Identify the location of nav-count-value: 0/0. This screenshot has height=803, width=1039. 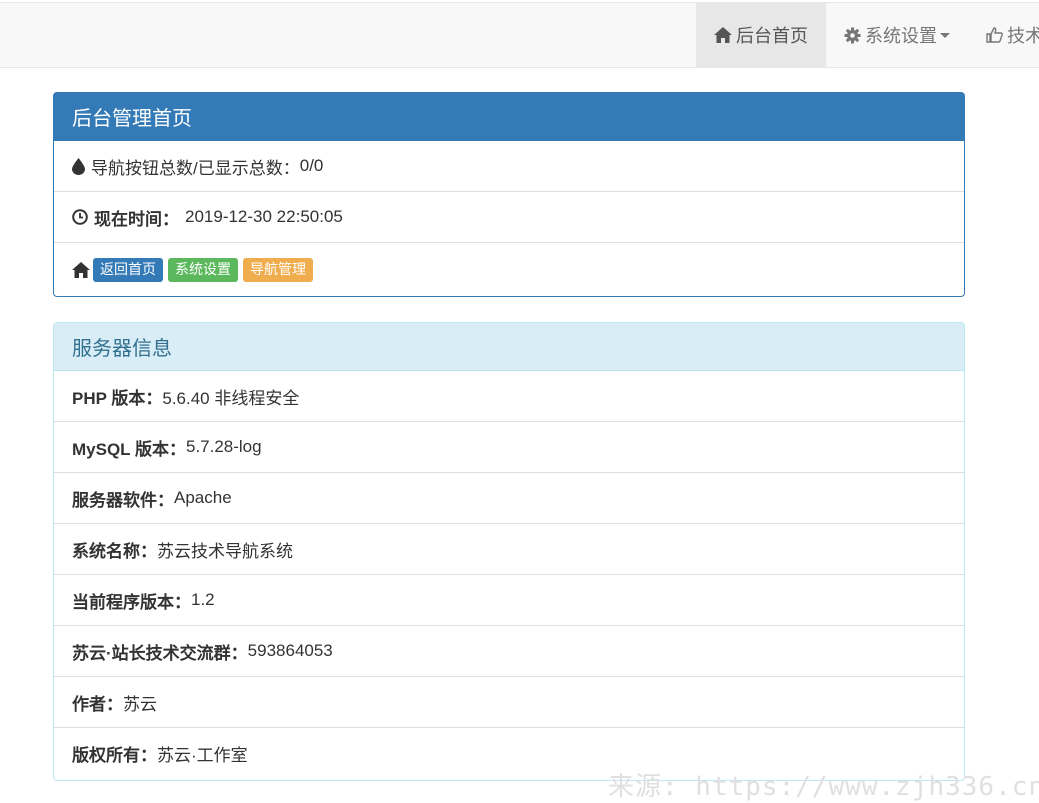
(311, 165).